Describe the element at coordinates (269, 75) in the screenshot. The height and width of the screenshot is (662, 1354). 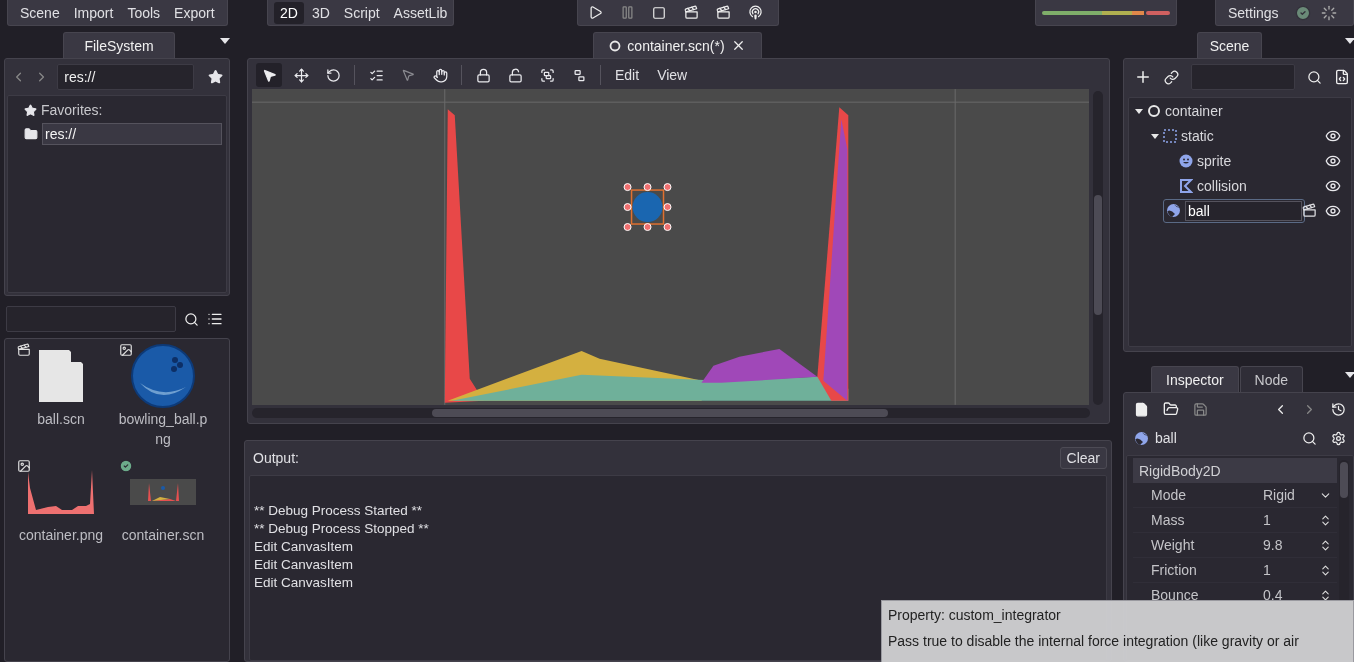
I see `select-tool-button` at that location.